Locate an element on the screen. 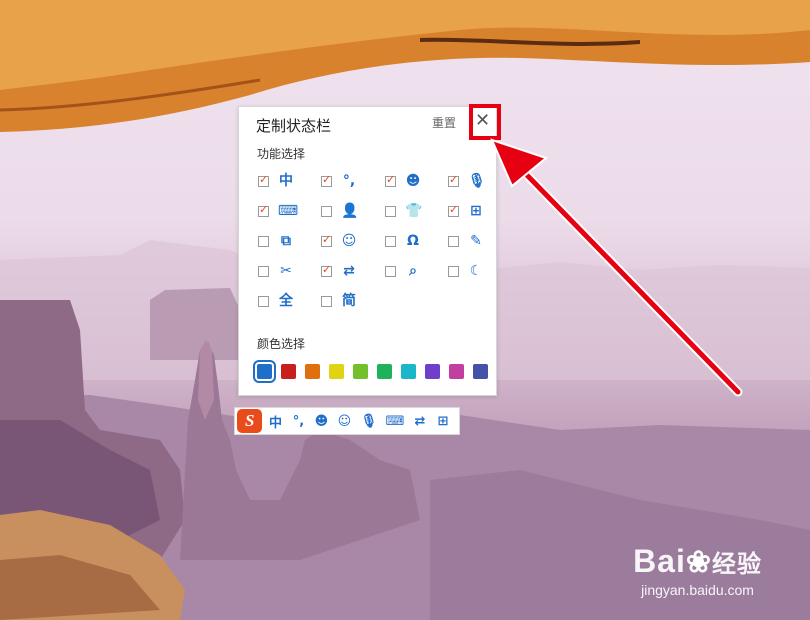 The height and width of the screenshot is (620, 810). function-option-microphone: 🎙 is located at coordinates (468, 181).